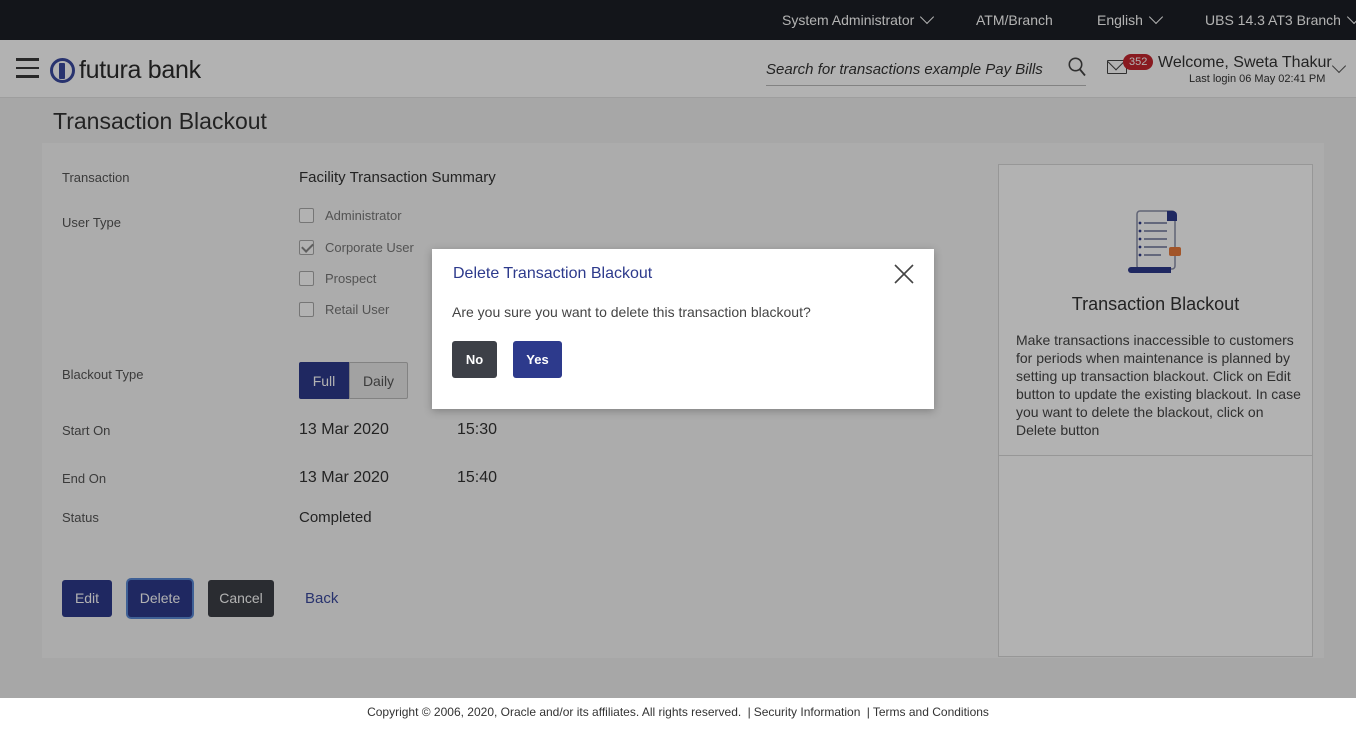 Image resolution: width=1356 pixels, height=729 pixels. Describe the element at coordinates (904, 274) in the screenshot. I see `close-icon` at that location.